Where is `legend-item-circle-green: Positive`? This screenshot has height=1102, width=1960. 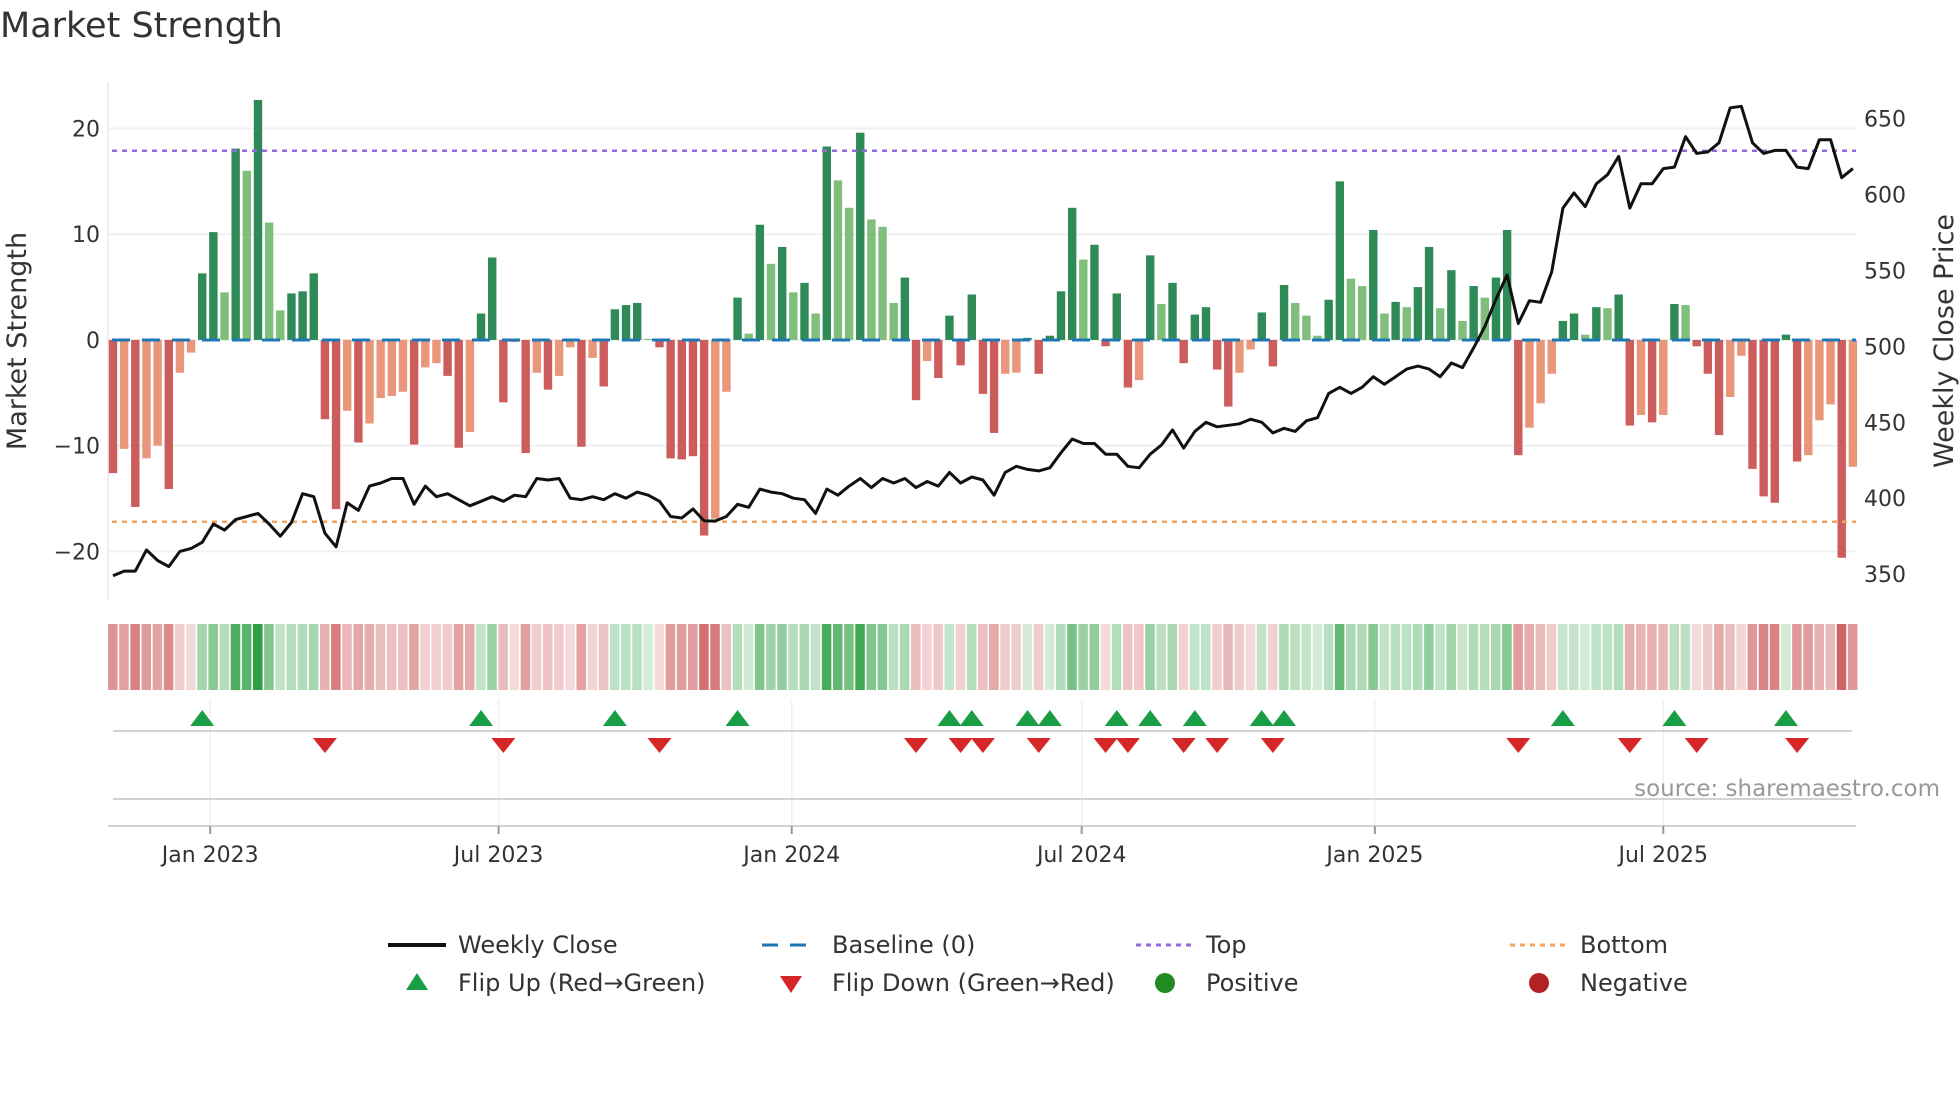 legend-item-circle-green: Positive is located at coordinates (1227, 983).